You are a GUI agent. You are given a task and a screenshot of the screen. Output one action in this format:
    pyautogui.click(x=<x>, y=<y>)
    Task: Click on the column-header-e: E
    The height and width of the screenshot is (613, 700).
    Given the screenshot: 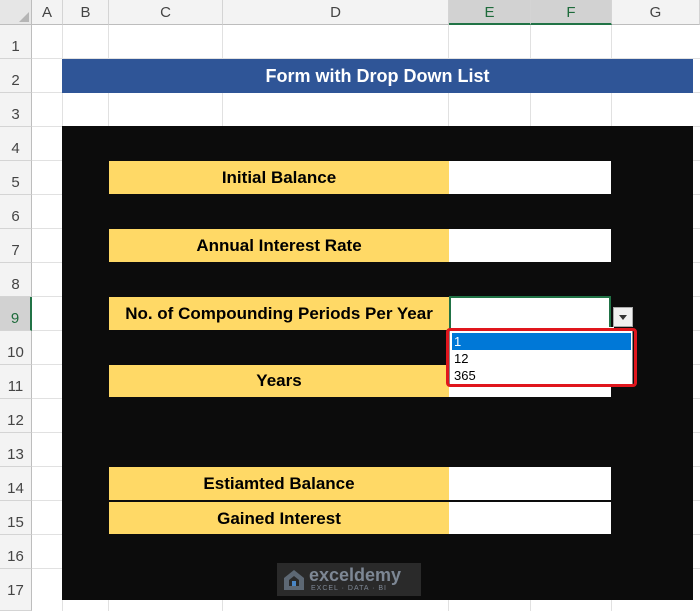 What is the action you would take?
    pyautogui.click(x=490, y=12)
    